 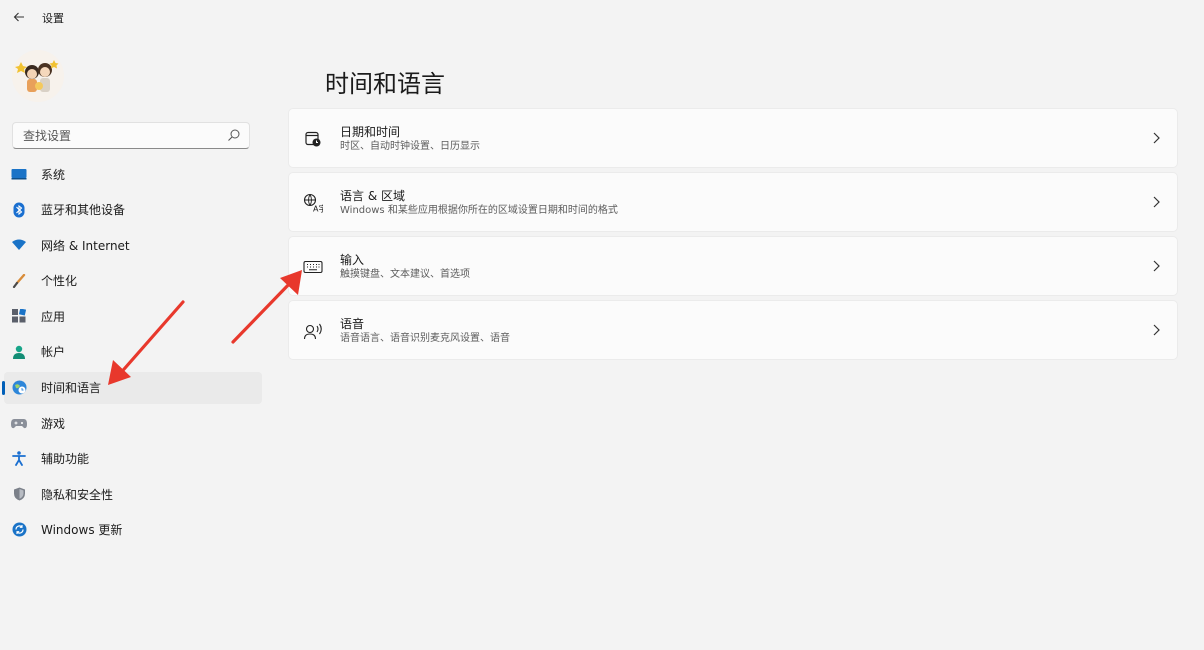 What do you see at coordinates (133, 530) in the screenshot?
I see `sidebar-item-windows-update: Windows 更新` at bounding box center [133, 530].